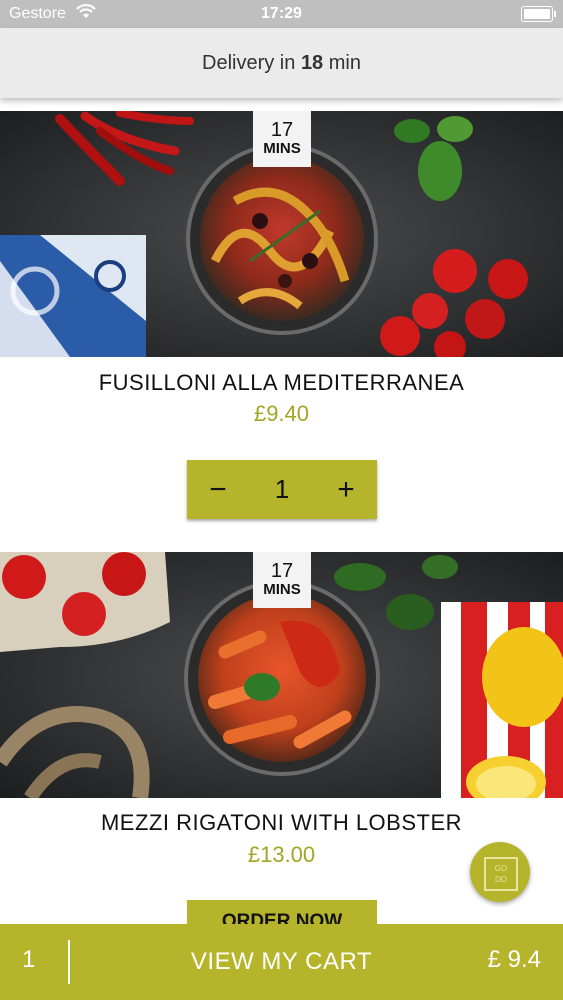 The height and width of the screenshot is (1000, 563). What do you see at coordinates (281, 382) in the screenshot?
I see `product-name: FUSILLONI ALLA MEDITERRANEA` at bounding box center [281, 382].